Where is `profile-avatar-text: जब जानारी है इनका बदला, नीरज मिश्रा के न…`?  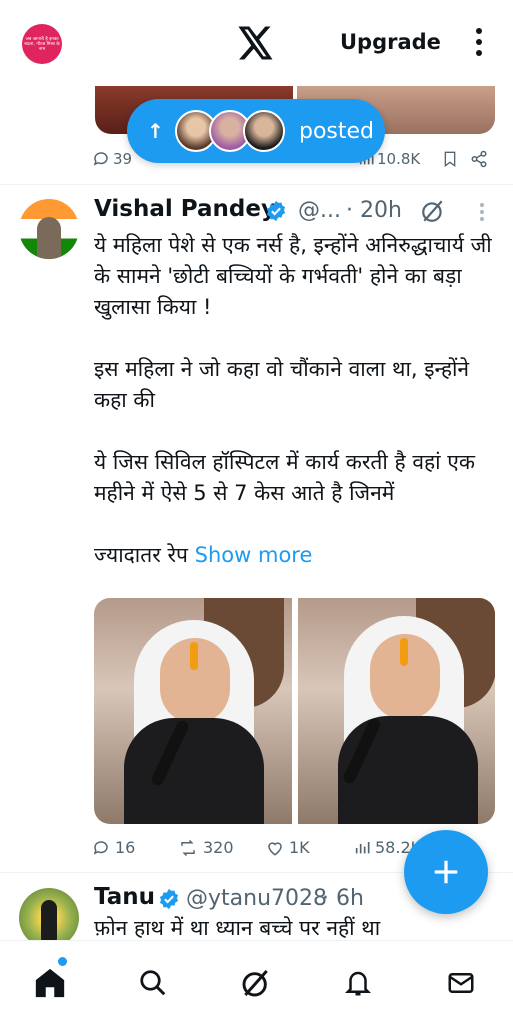 profile-avatar-text: जब जानारी है इनका बदला, नीरज मिश्रा के न… is located at coordinates (42, 44).